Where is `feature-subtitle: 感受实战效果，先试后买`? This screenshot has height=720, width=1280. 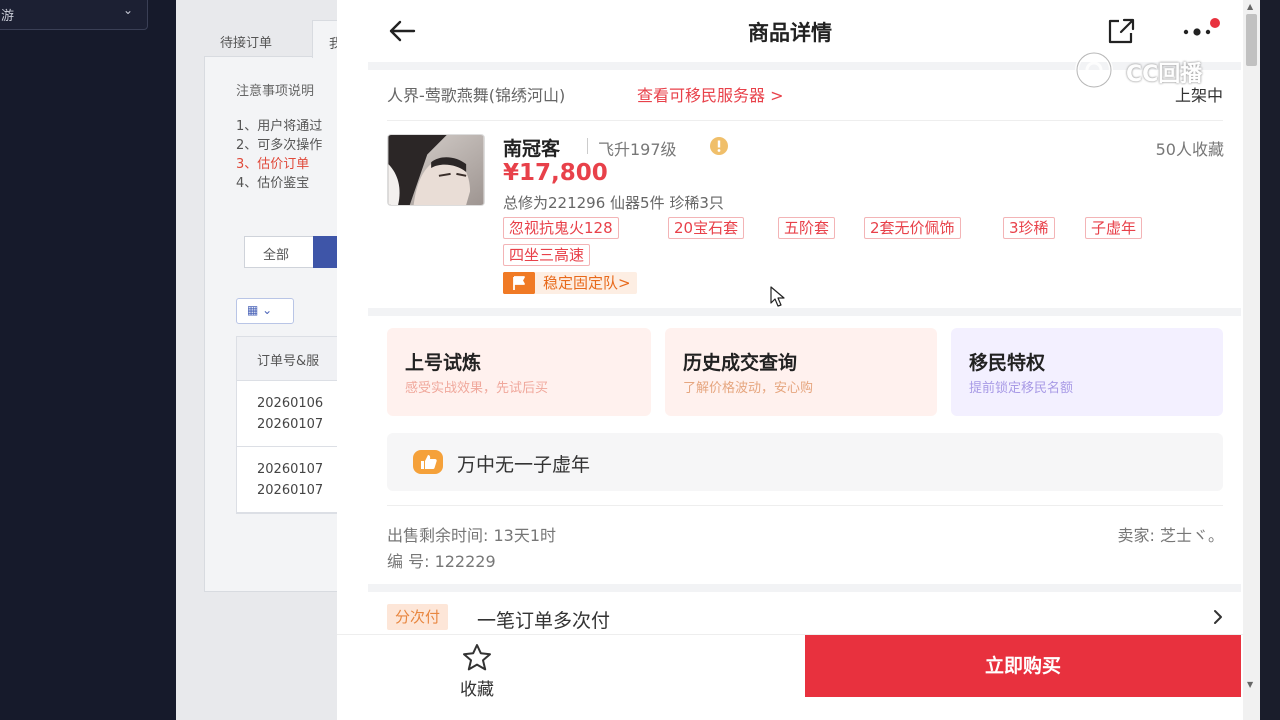 feature-subtitle: 感受实战效果，先试后买 is located at coordinates (477, 388).